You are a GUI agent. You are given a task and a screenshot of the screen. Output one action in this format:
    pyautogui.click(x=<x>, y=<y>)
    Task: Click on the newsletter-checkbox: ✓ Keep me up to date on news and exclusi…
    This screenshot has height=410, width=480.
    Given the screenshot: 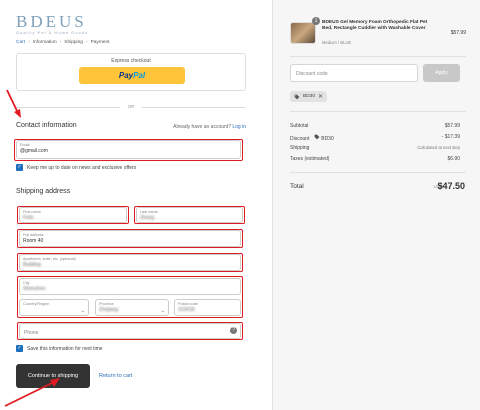 What is the action you would take?
    pyautogui.click(x=76, y=167)
    